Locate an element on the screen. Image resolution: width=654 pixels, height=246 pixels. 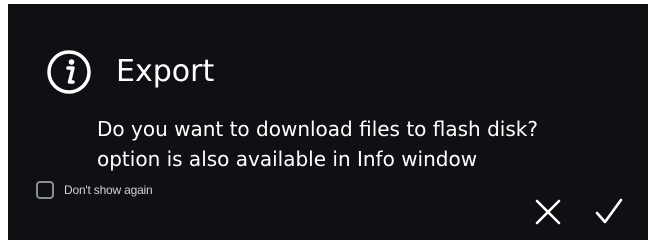
checkmark-icon is located at coordinates (609, 211).